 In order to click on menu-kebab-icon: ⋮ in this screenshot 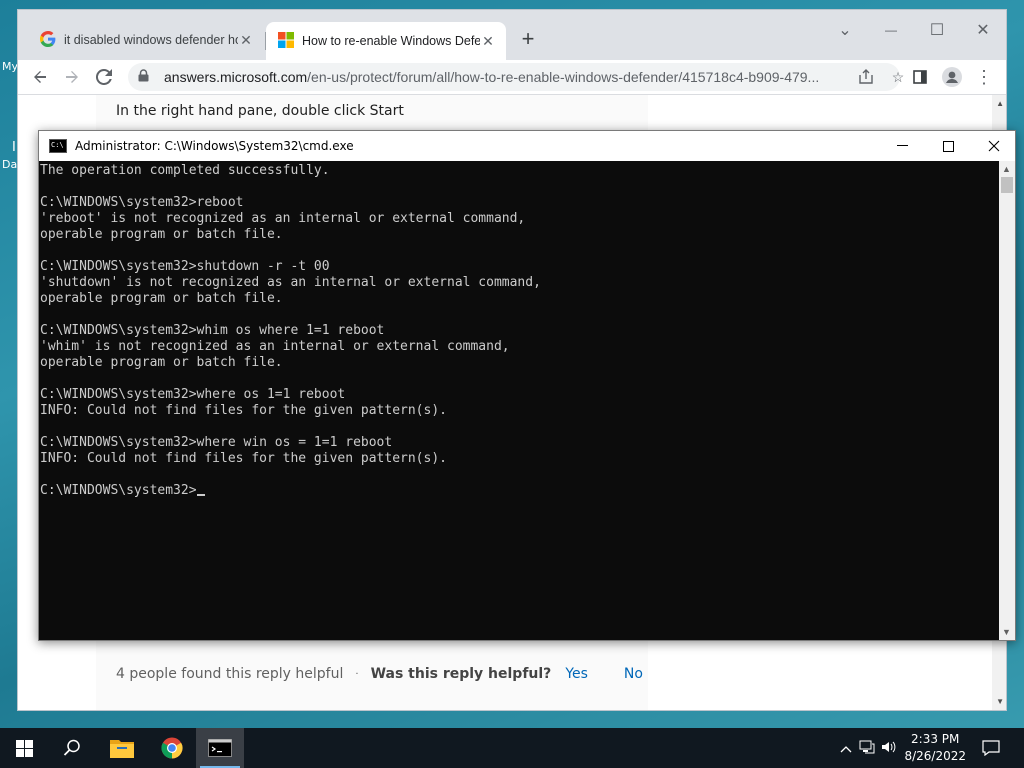, I will do `click(984, 77)`.